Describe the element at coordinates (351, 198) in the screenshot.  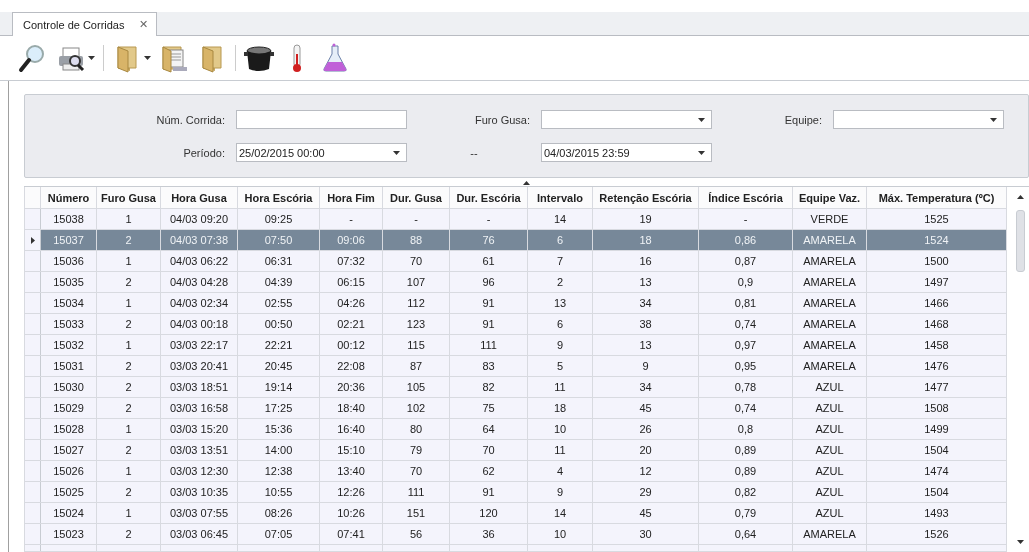
I see `column-header: Hora Fim` at that location.